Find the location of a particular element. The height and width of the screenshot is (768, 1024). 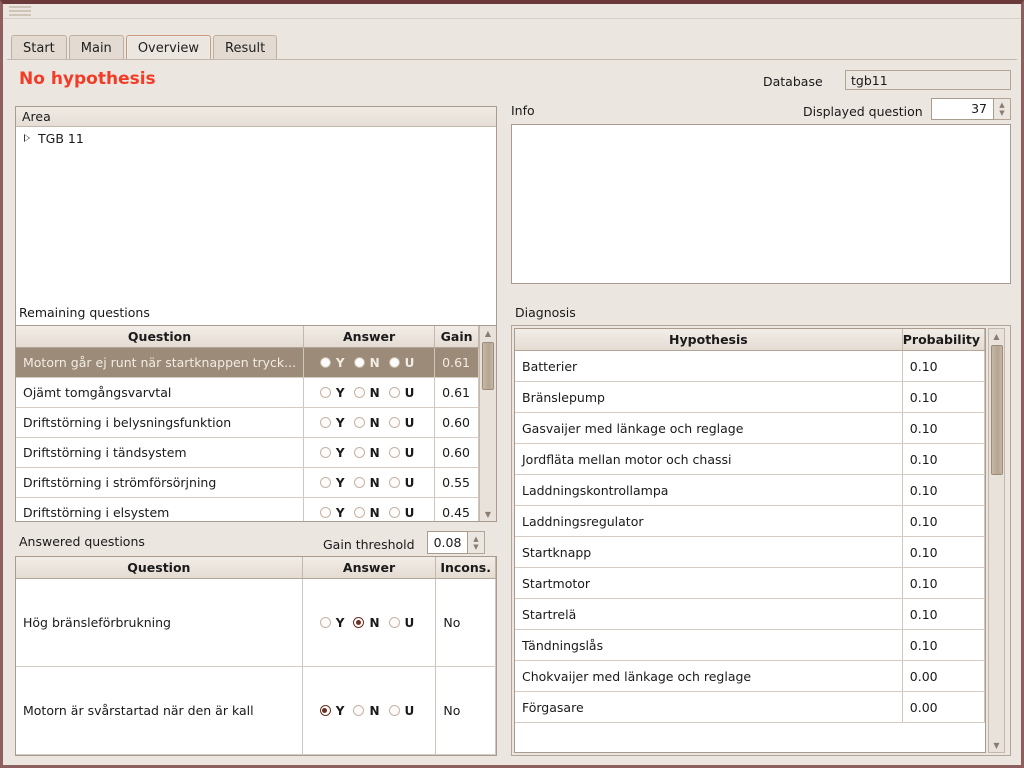

gain-threshold-input: 0.08 is located at coordinates (447, 542).